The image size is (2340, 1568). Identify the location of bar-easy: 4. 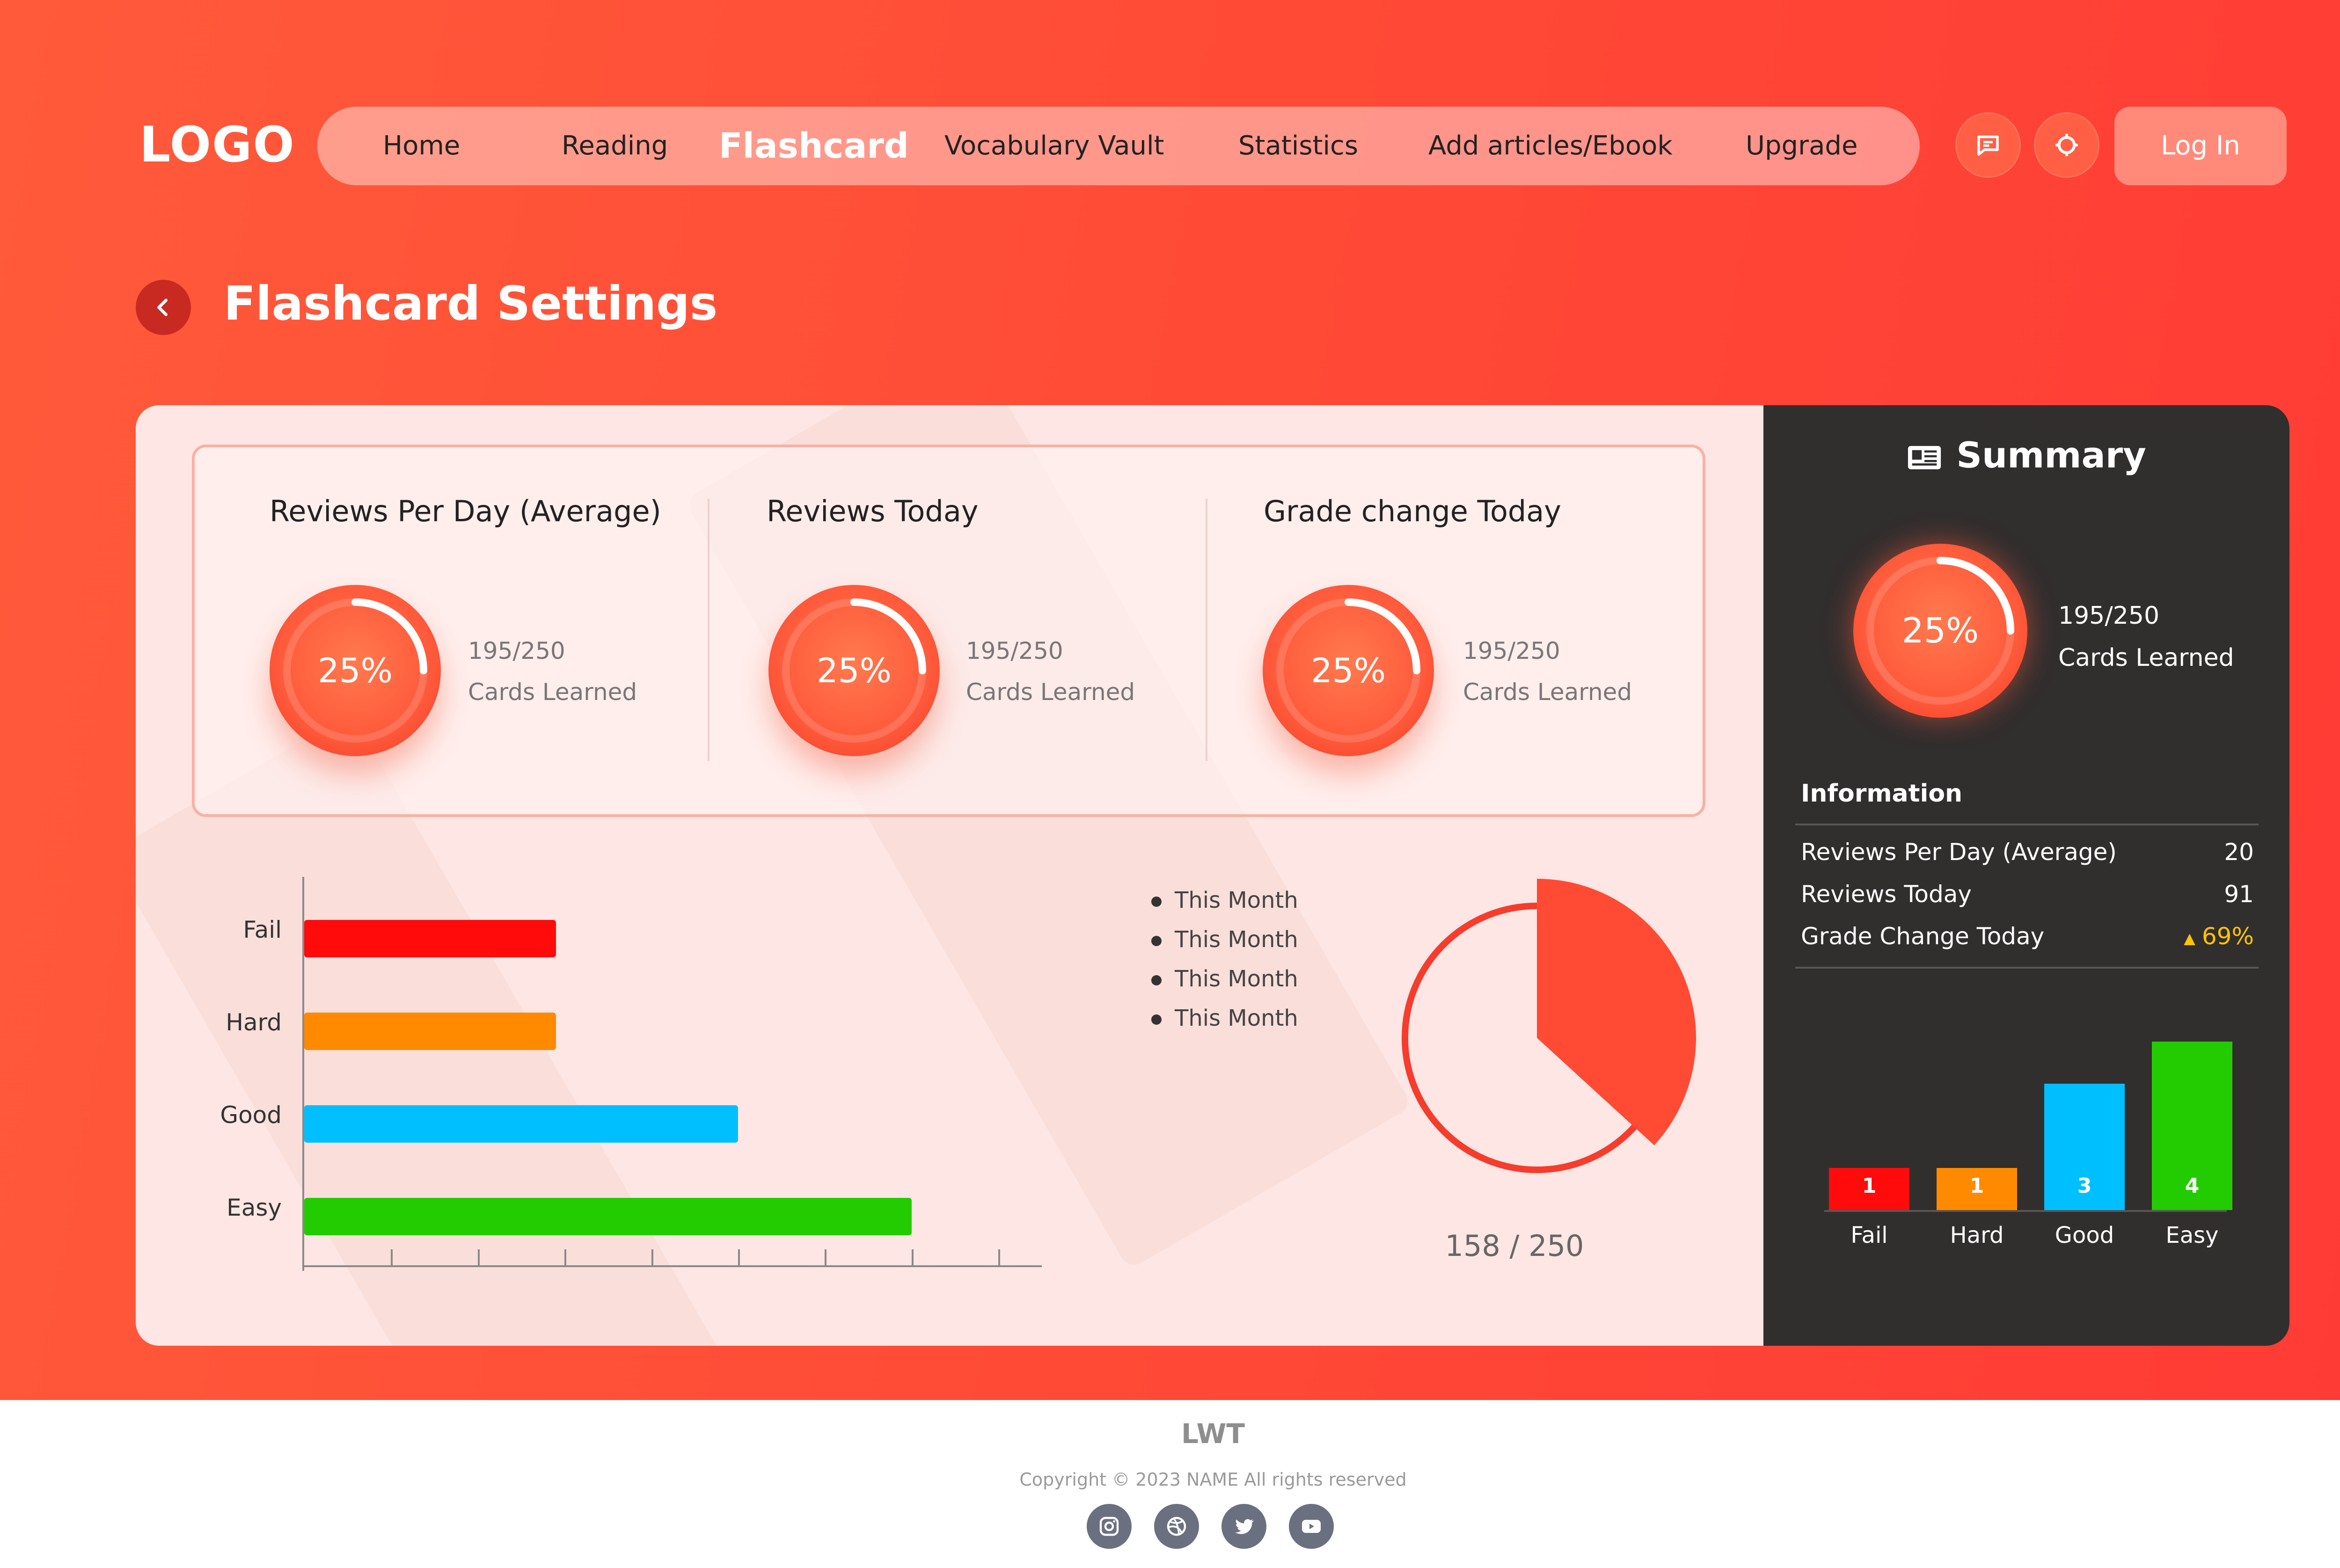
(2192, 1126).